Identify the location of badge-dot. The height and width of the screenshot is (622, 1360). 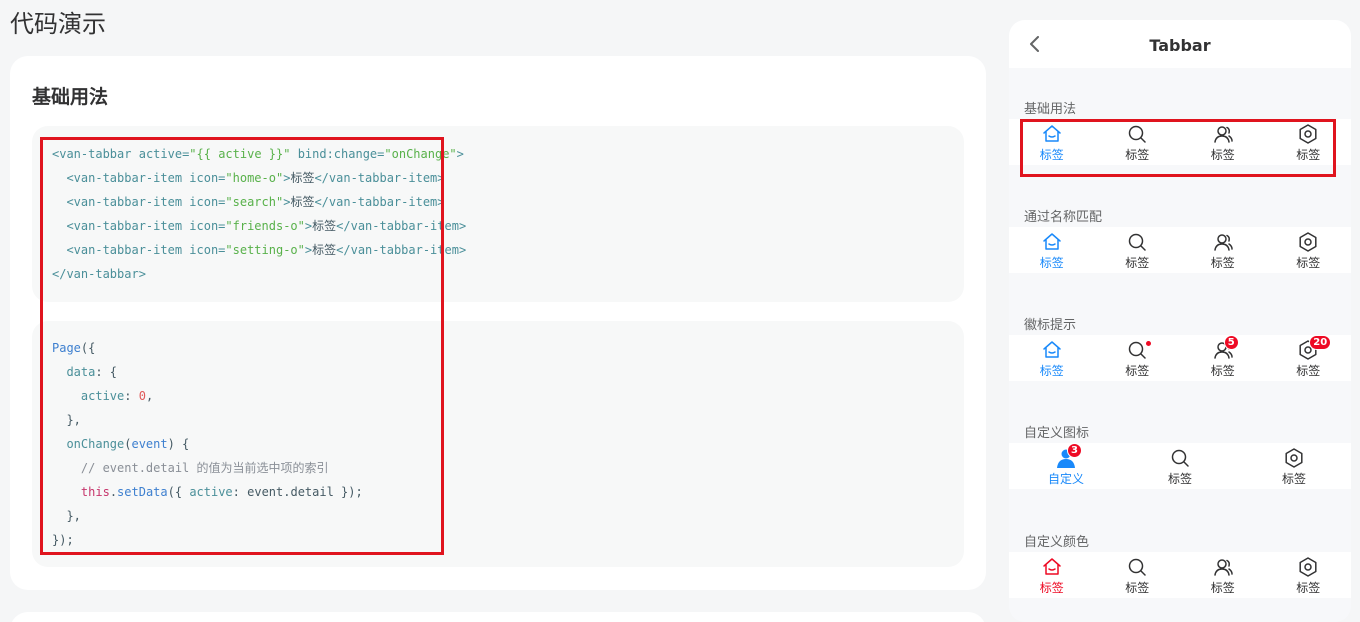
(1149, 343).